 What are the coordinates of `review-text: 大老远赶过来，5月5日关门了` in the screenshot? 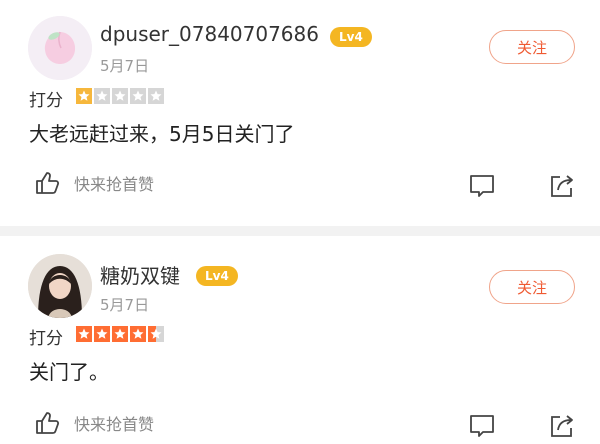 It's located at (162, 134).